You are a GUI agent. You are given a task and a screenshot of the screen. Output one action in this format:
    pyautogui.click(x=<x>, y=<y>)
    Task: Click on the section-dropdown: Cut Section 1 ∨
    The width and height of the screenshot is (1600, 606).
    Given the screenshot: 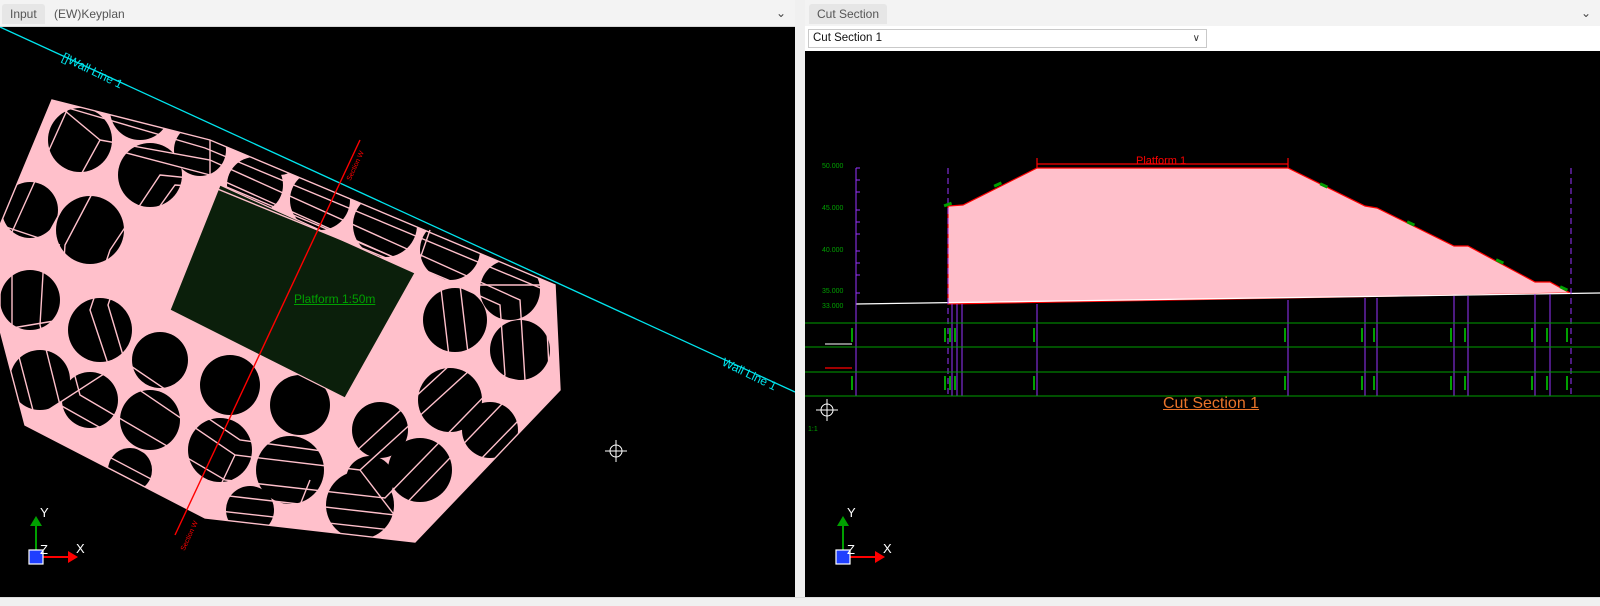 What is the action you would take?
    pyautogui.click(x=1007, y=38)
    